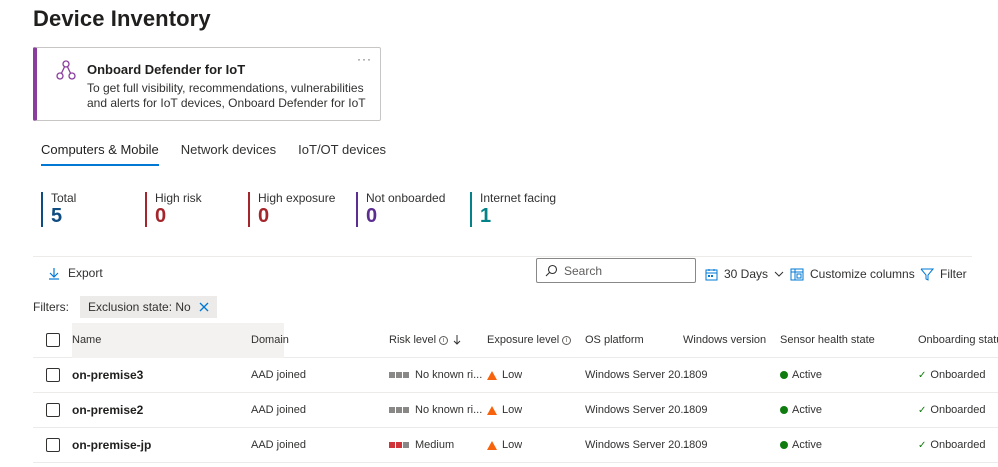  I want to click on filter-chip-exclusion-state: Exclusion state: No, so click(148, 307).